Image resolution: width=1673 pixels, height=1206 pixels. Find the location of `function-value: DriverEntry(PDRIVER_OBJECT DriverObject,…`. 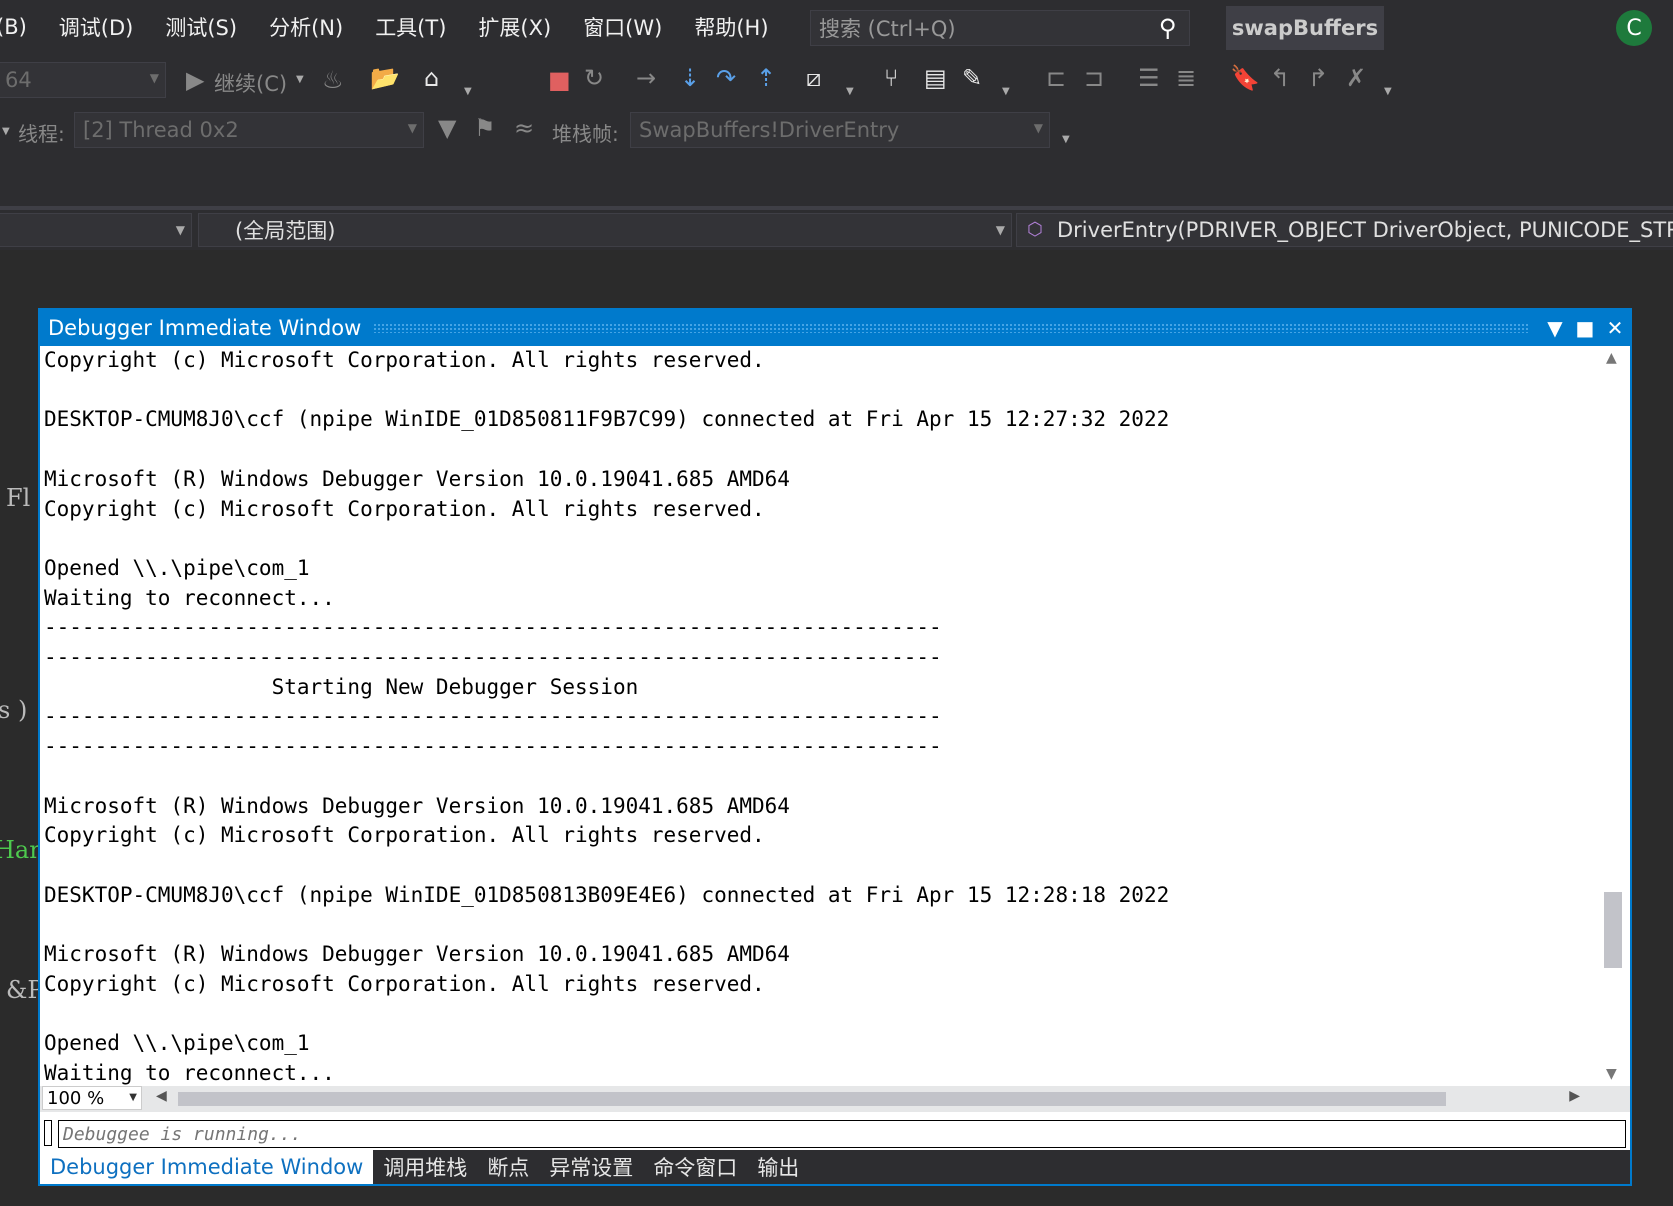

function-value: DriverEntry(PDRIVER_OBJECT DriverObject,… is located at coordinates (1365, 230).